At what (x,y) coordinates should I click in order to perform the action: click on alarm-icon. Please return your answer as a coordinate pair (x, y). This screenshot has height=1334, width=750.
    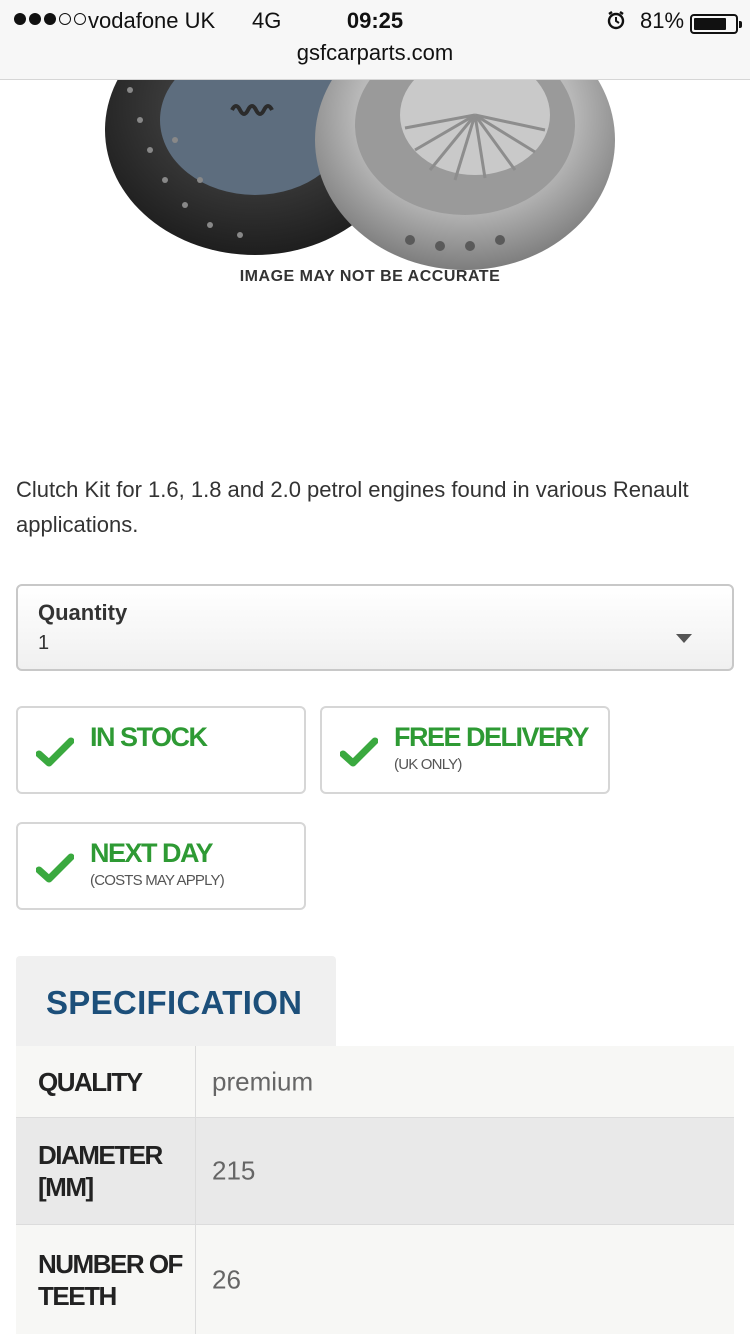
    Looking at the image, I should click on (616, 20).